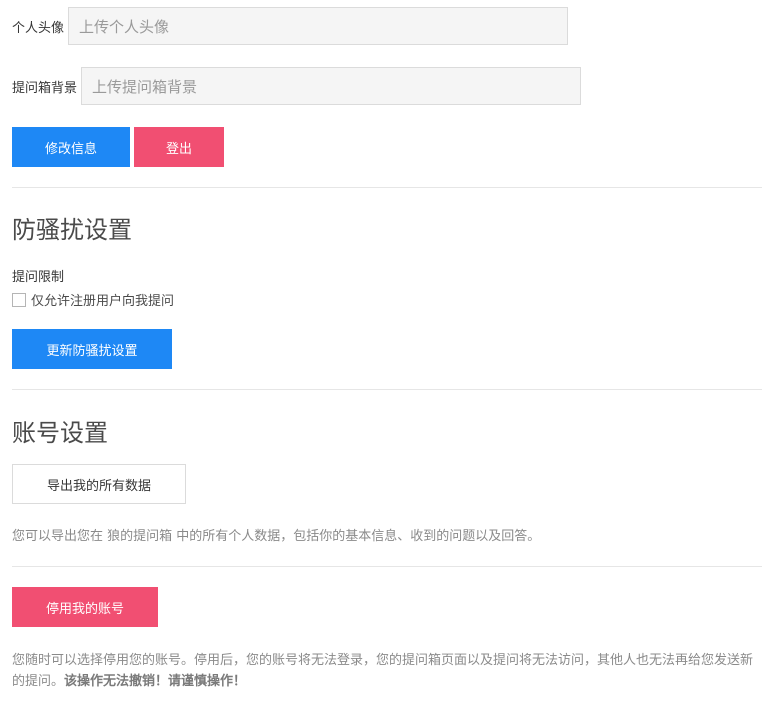 The height and width of the screenshot is (705, 762). Describe the element at coordinates (60, 433) in the screenshot. I see `account-settings-title: 账号设置` at that location.